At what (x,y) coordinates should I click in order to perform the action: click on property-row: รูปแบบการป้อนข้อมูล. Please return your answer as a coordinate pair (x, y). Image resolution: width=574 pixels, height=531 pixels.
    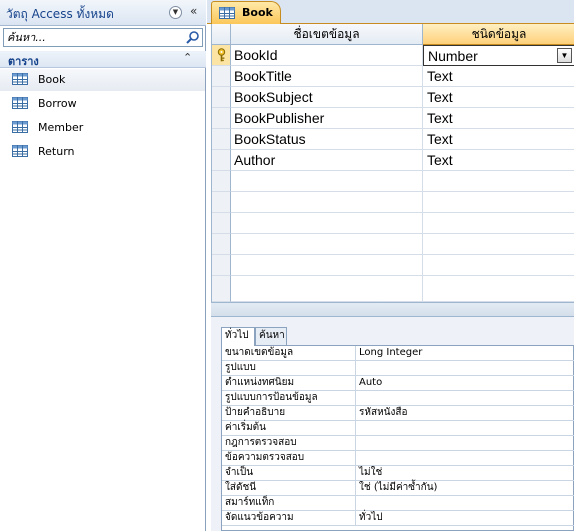
    Looking at the image, I should click on (398, 398).